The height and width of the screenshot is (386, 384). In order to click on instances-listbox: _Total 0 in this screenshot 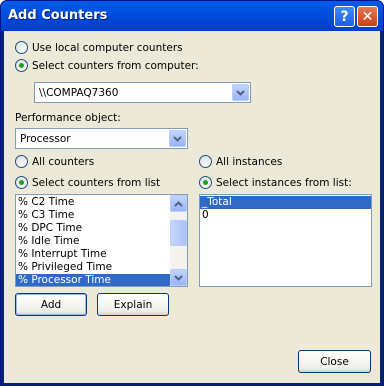, I will do `click(285, 240)`.